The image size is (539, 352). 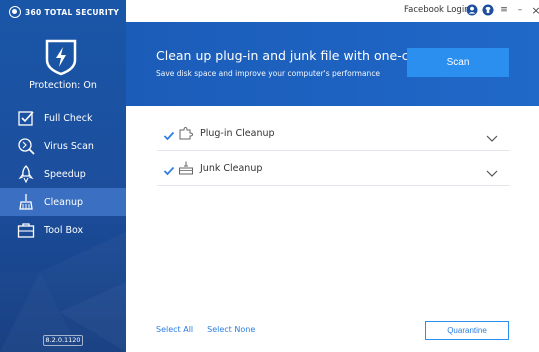 What do you see at coordinates (15, 12) in the screenshot?
I see `logo-icon` at bounding box center [15, 12].